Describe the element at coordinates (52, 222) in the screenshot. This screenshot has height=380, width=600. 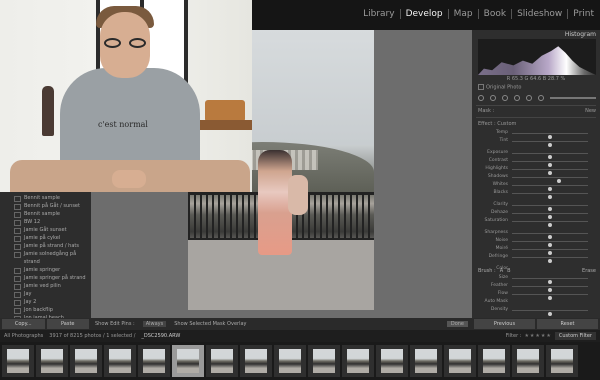
I see `preset-item: BW 12` at that location.